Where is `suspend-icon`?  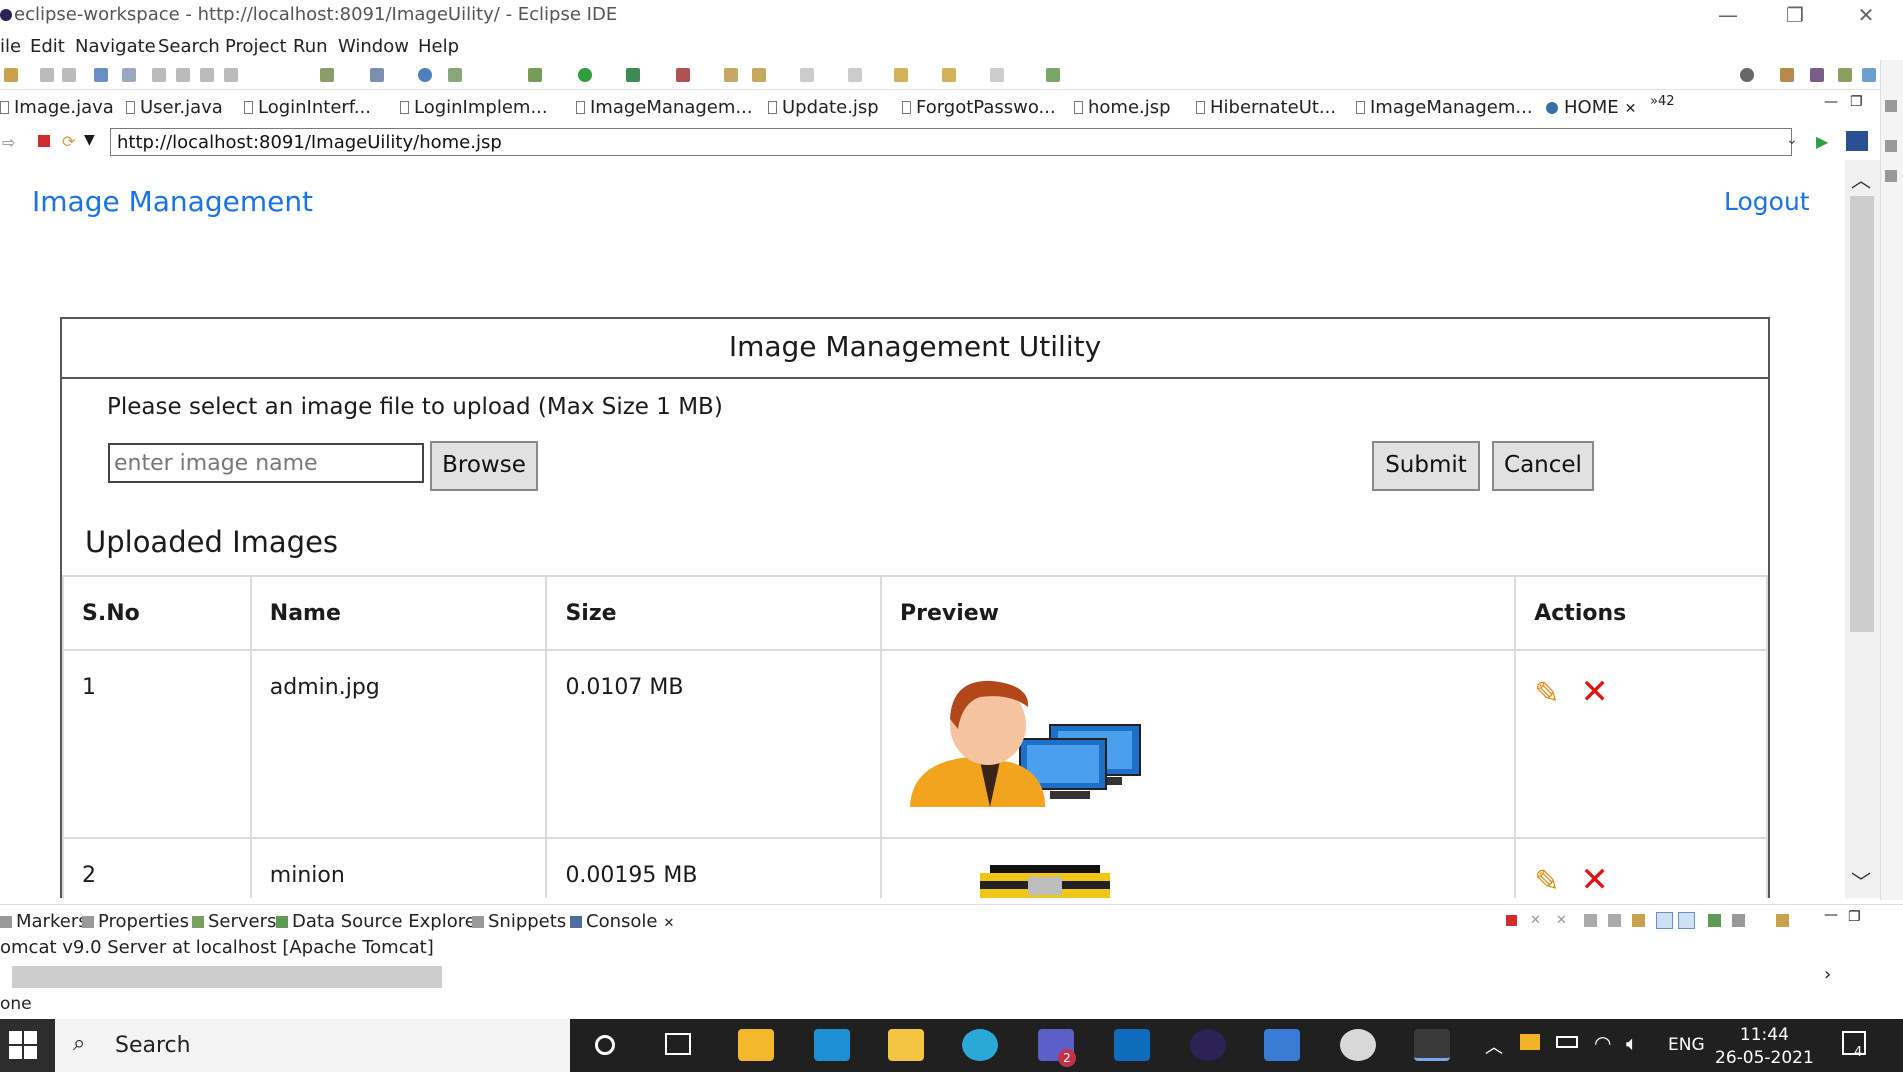 suspend-icon is located at coordinates (183, 75).